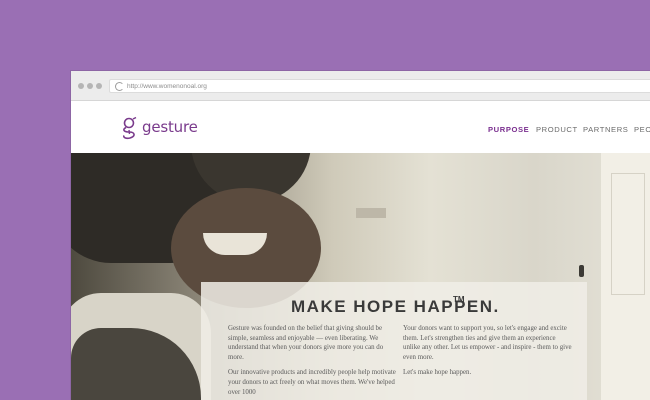 Image resolution: width=650 pixels, height=400 pixels. Describe the element at coordinates (81, 86) in the screenshot. I see `window-close-dot-icon` at that location.